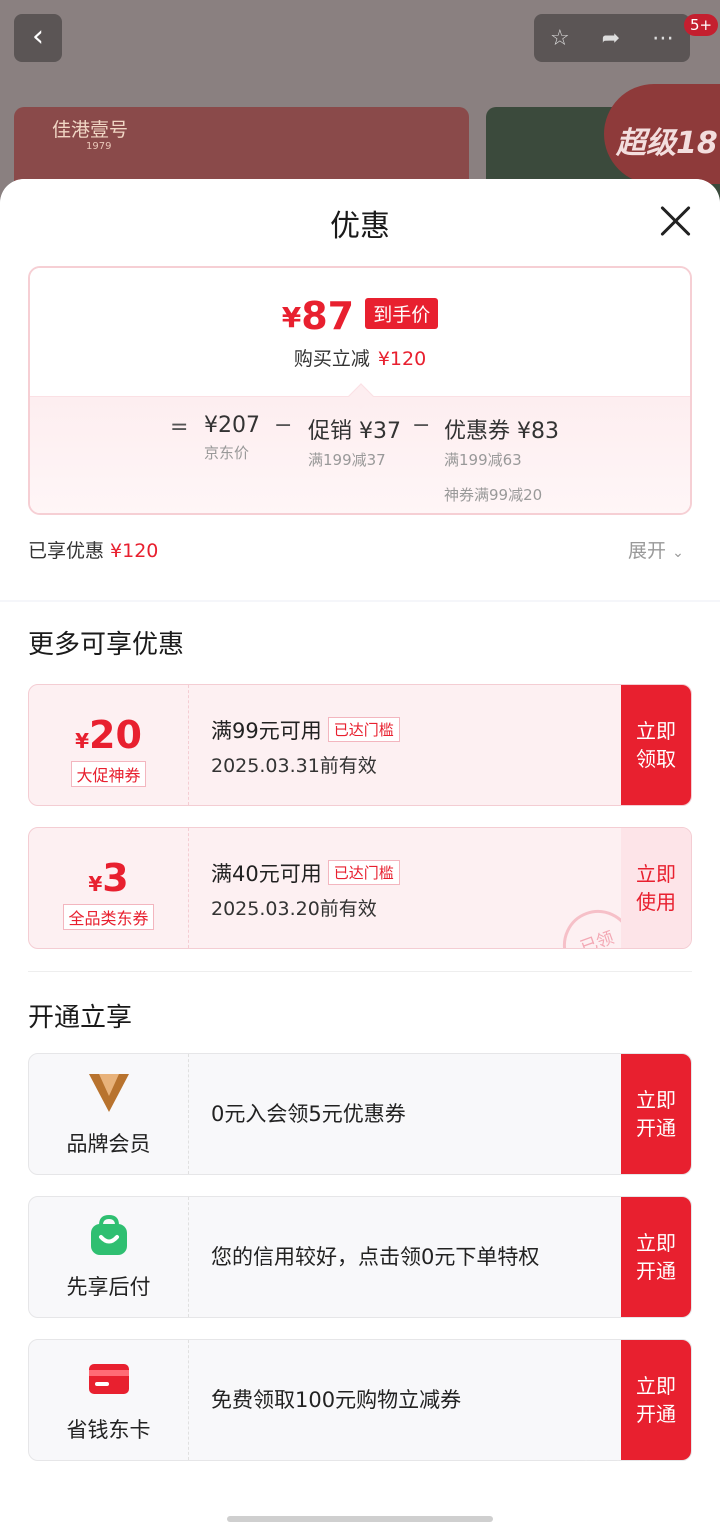 The width and height of the screenshot is (720, 1535). I want to click on coupon-amount: ¥3, so click(108, 878).